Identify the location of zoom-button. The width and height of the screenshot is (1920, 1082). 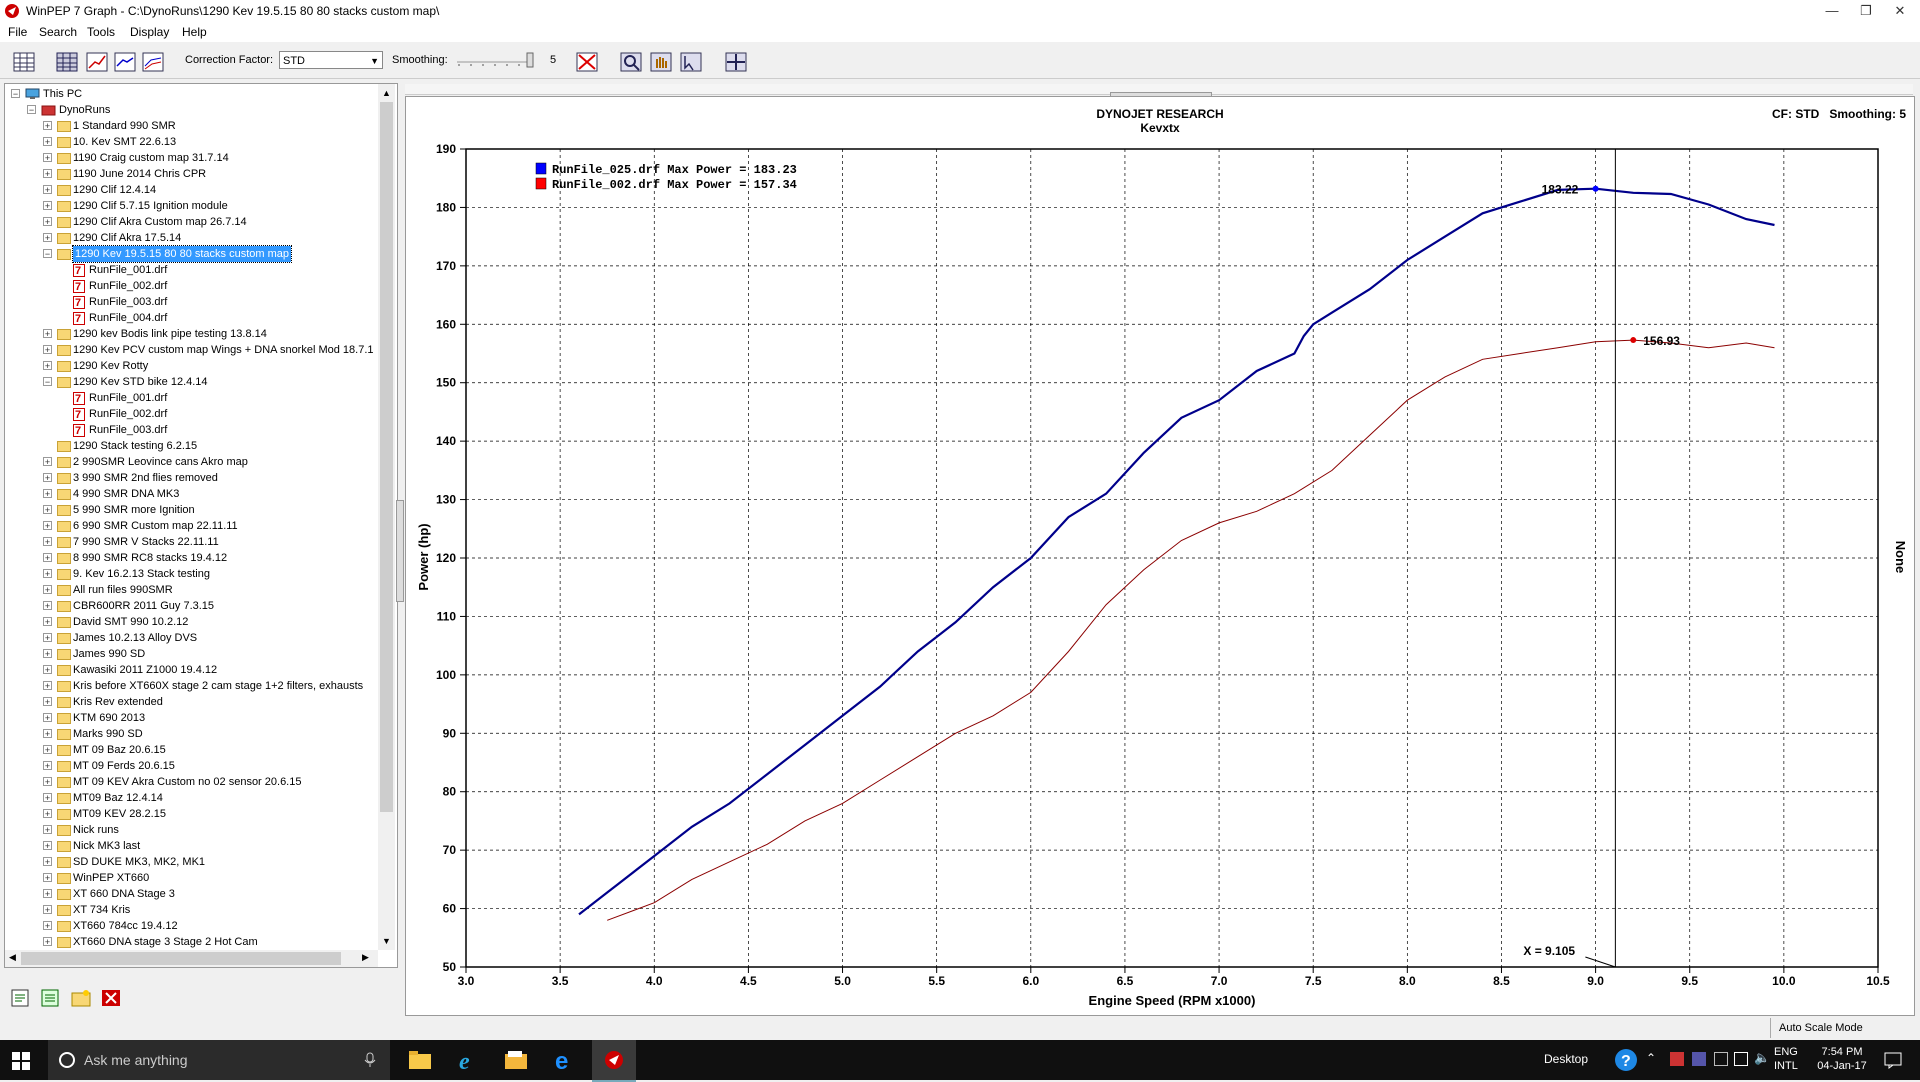
(631, 62).